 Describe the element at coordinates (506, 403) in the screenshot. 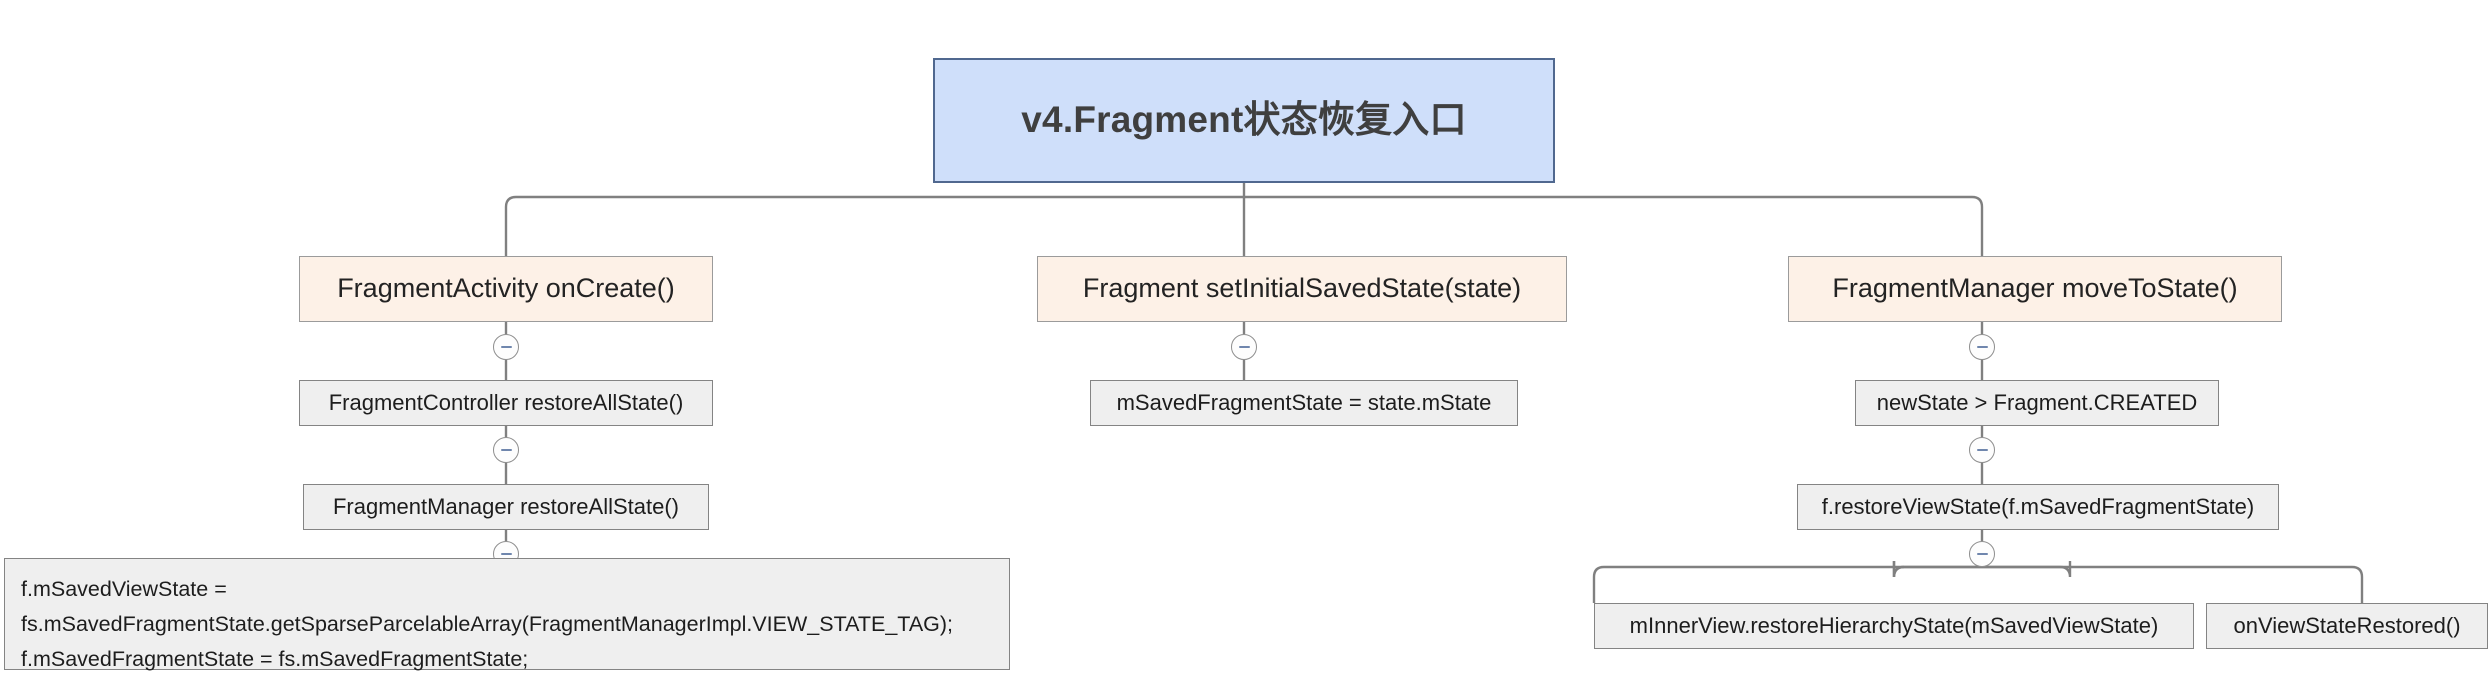

I see `step-node-fragmentcontroller-restoreallstate: FragmentController restoreAllState()` at that location.